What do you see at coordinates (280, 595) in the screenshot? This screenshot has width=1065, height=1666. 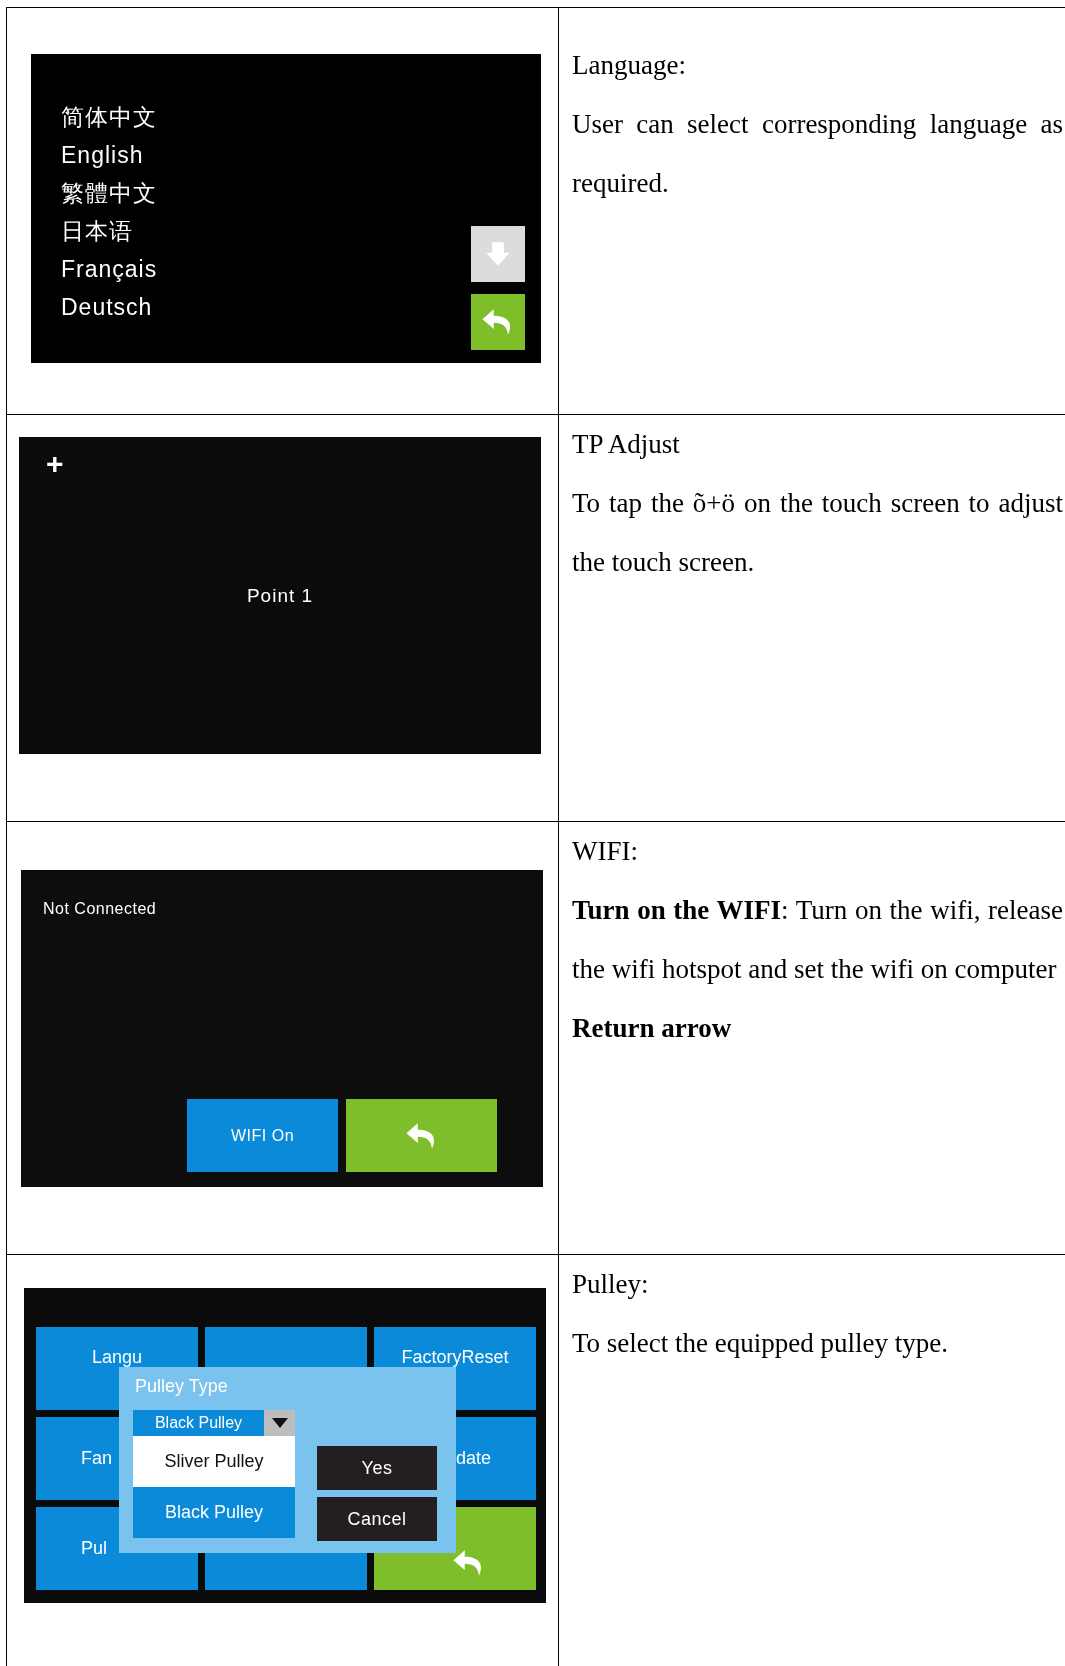 I see `point-label: Point 1` at bounding box center [280, 595].